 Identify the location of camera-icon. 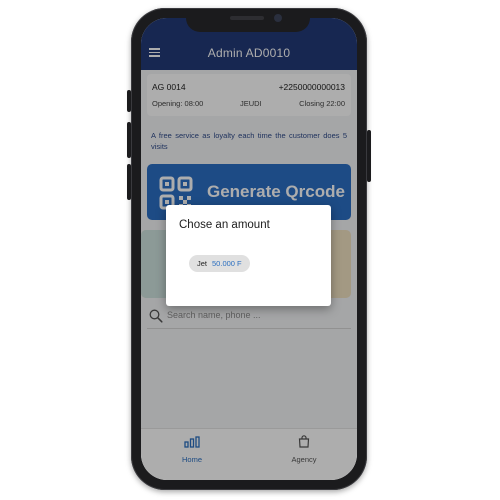
(278, 18).